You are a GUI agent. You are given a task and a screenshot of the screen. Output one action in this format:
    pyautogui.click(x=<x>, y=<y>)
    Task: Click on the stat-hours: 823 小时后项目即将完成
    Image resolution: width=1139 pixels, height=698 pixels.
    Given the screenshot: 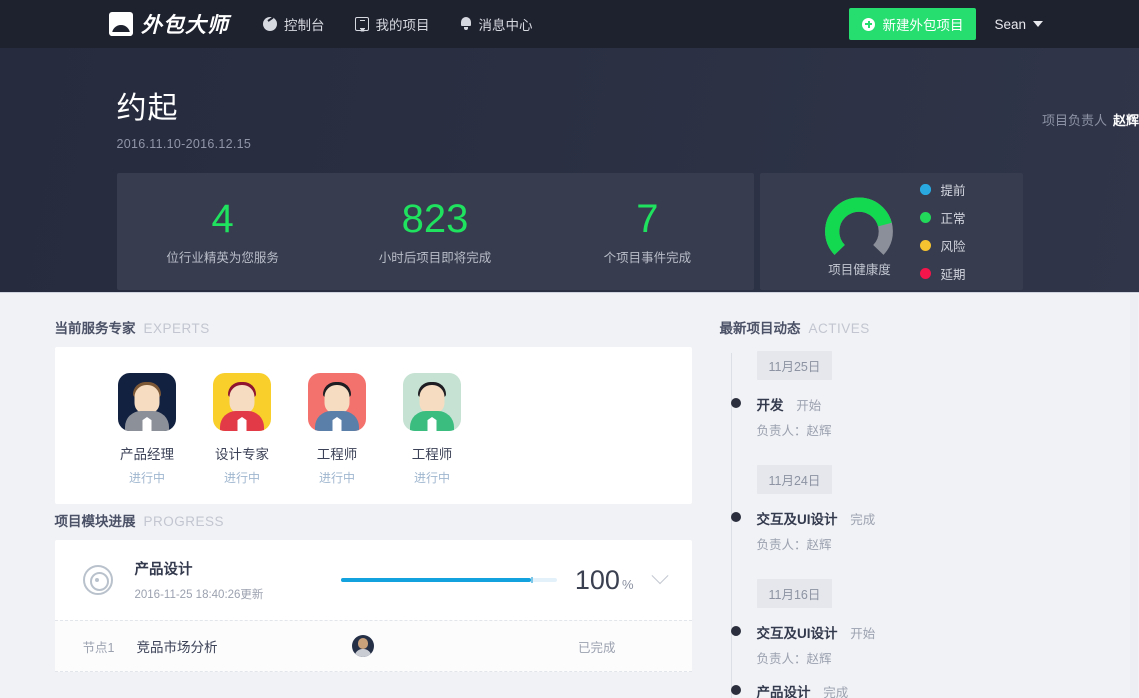 What is the action you would take?
    pyautogui.click(x=435, y=231)
    